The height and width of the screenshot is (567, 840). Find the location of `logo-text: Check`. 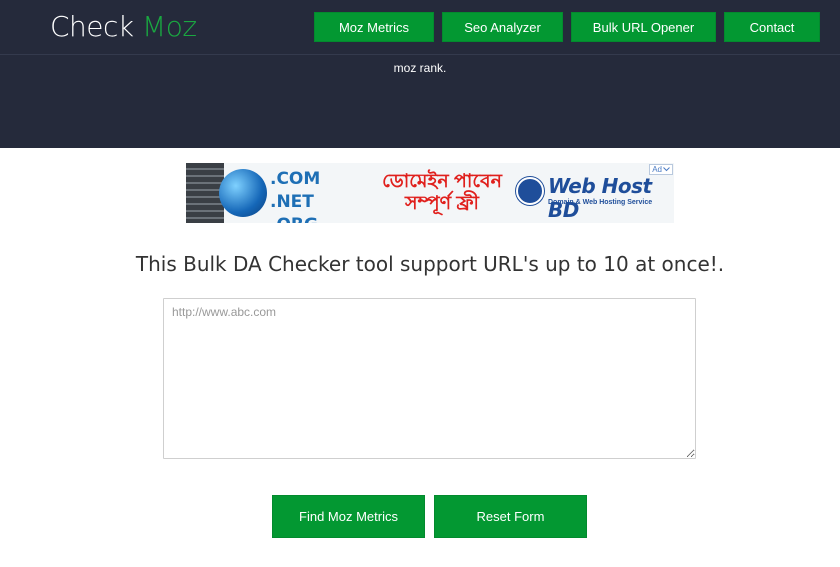

logo-text: Check is located at coordinates (92, 26).